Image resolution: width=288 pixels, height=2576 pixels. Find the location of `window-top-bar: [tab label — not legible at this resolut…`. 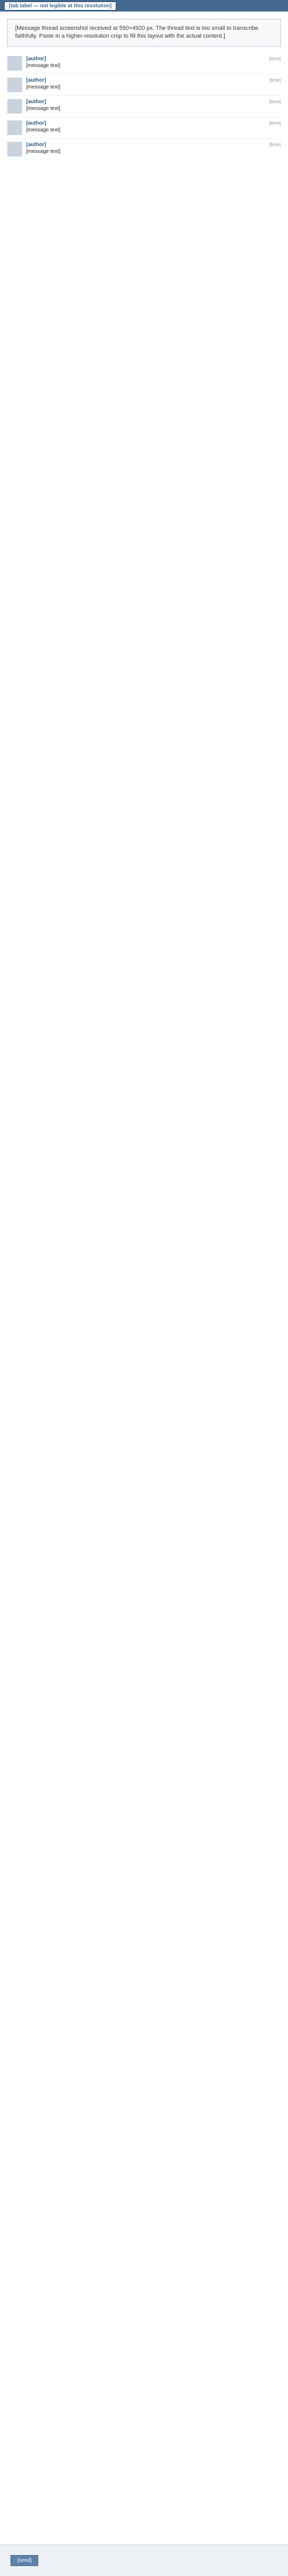

window-top-bar: [tab label — not legible at this resolut… is located at coordinates (144, 6).